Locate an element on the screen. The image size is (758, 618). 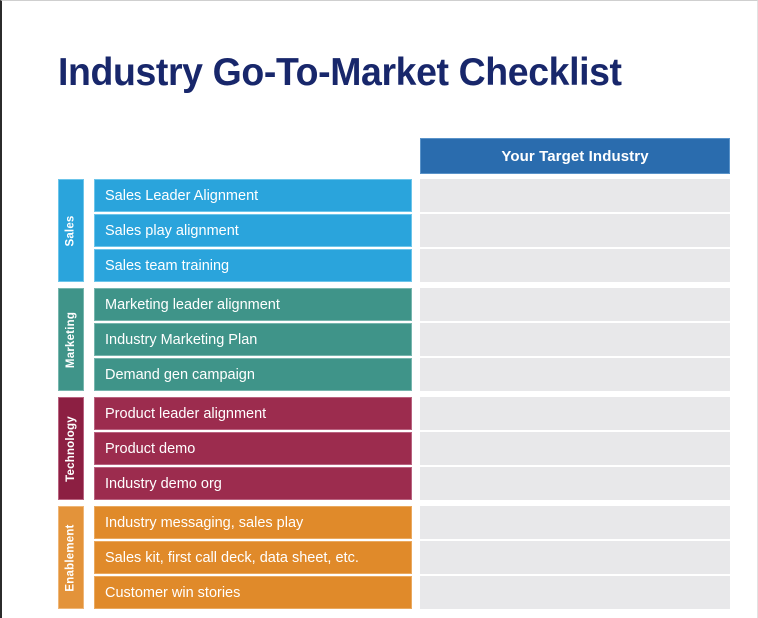
section-tab-label: Marketing is located at coordinates (71, 339).